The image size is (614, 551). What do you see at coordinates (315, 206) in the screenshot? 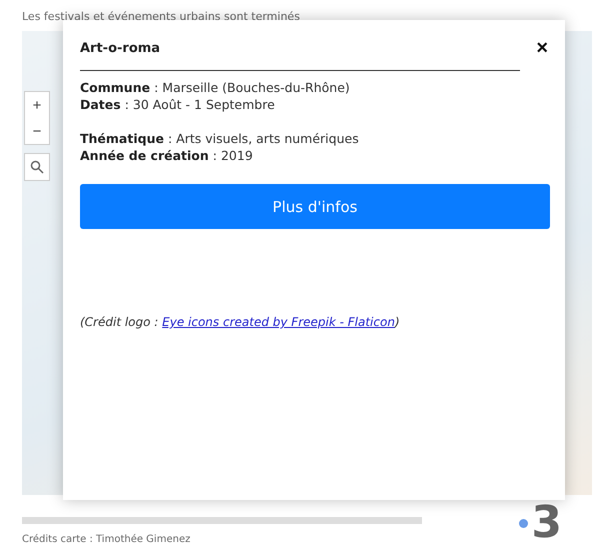
I see `more-info-button: Plus d'infos` at bounding box center [315, 206].